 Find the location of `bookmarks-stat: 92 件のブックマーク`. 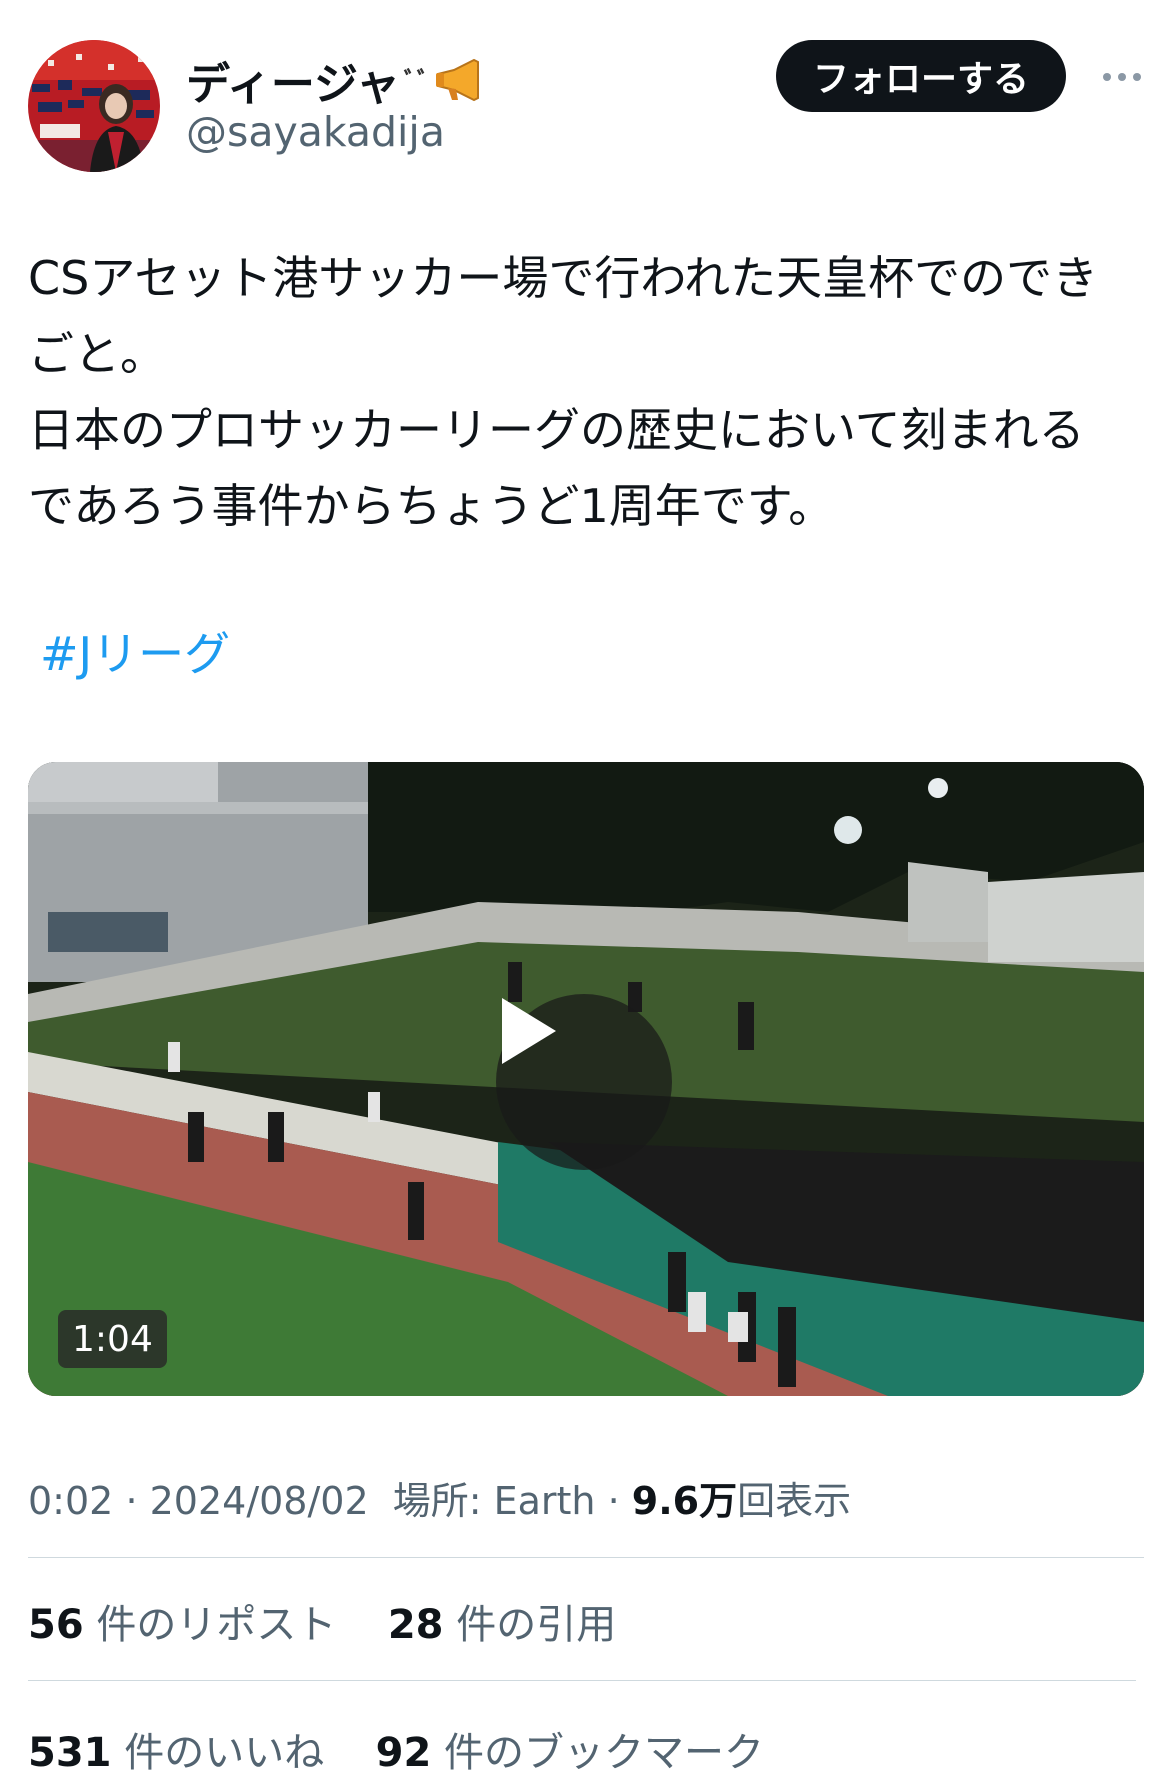

bookmarks-stat: 92 件のブックマーク is located at coordinates (570, 1753).